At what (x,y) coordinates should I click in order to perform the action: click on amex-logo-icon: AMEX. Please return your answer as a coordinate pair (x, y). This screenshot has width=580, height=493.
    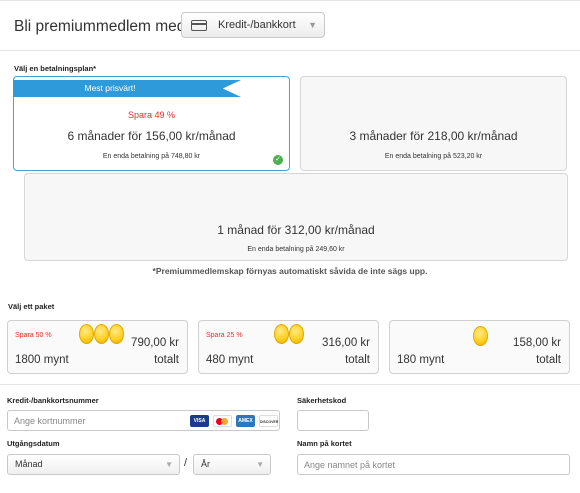
    Looking at the image, I should click on (245, 421).